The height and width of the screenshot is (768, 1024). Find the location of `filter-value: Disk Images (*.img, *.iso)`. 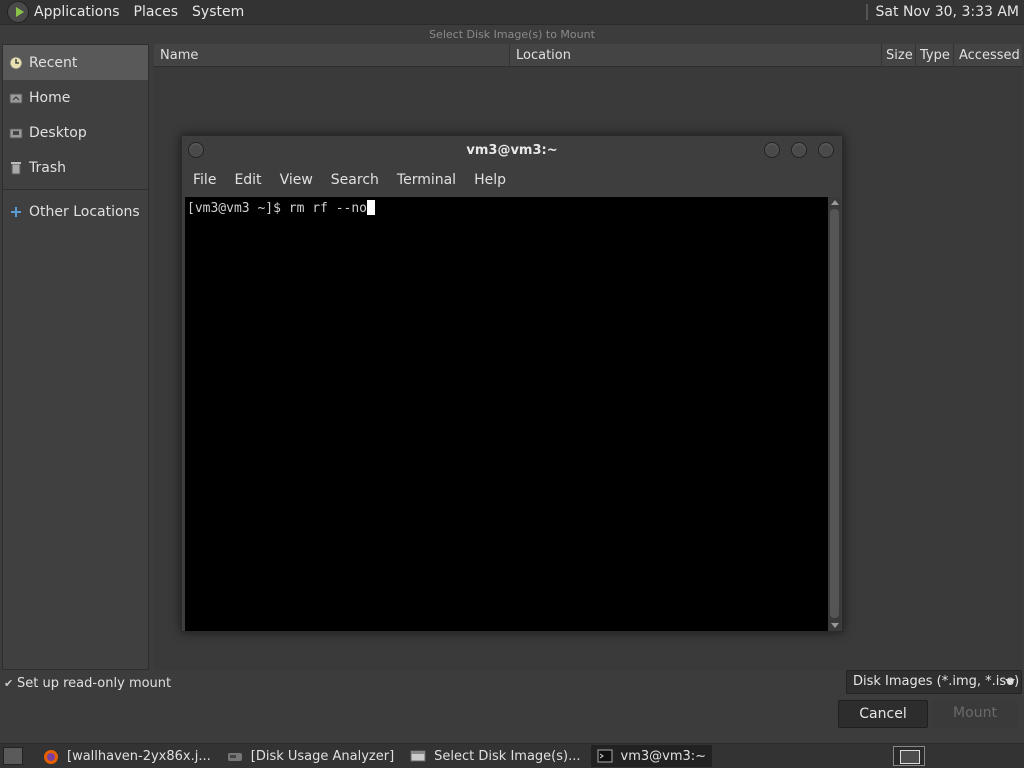

filter-value: Disk Images (*.img, *.iso) is located at coordinates (936, 681).